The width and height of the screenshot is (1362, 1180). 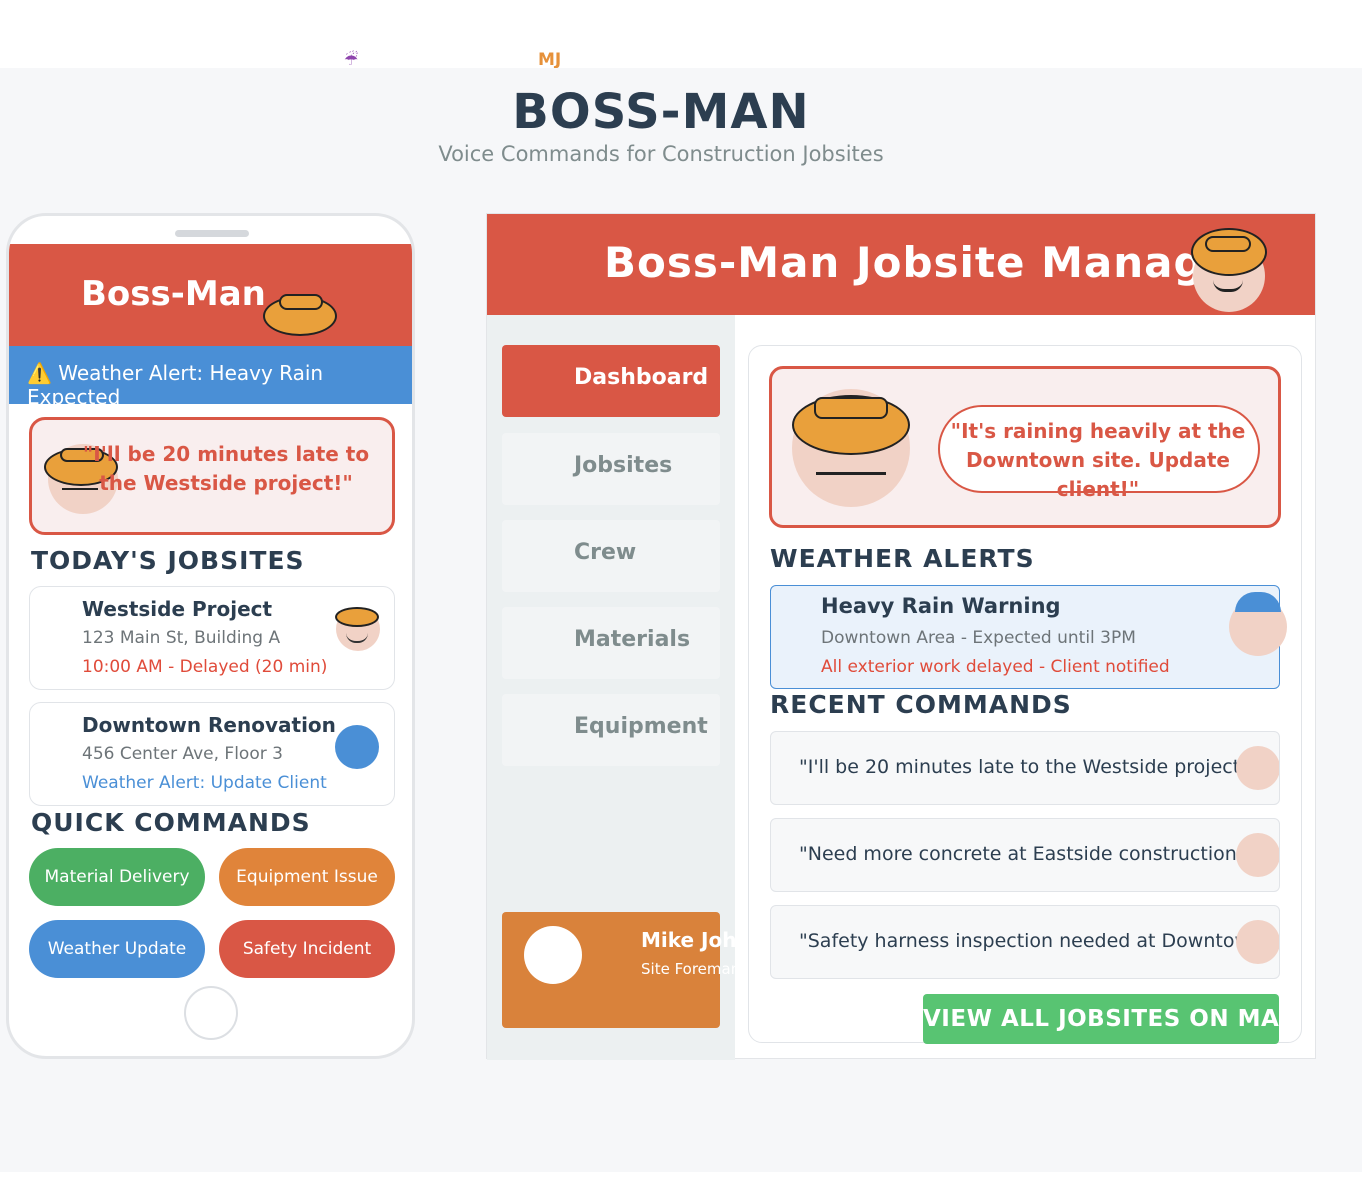 I want to click on avatar, so click(x=553, y=955).